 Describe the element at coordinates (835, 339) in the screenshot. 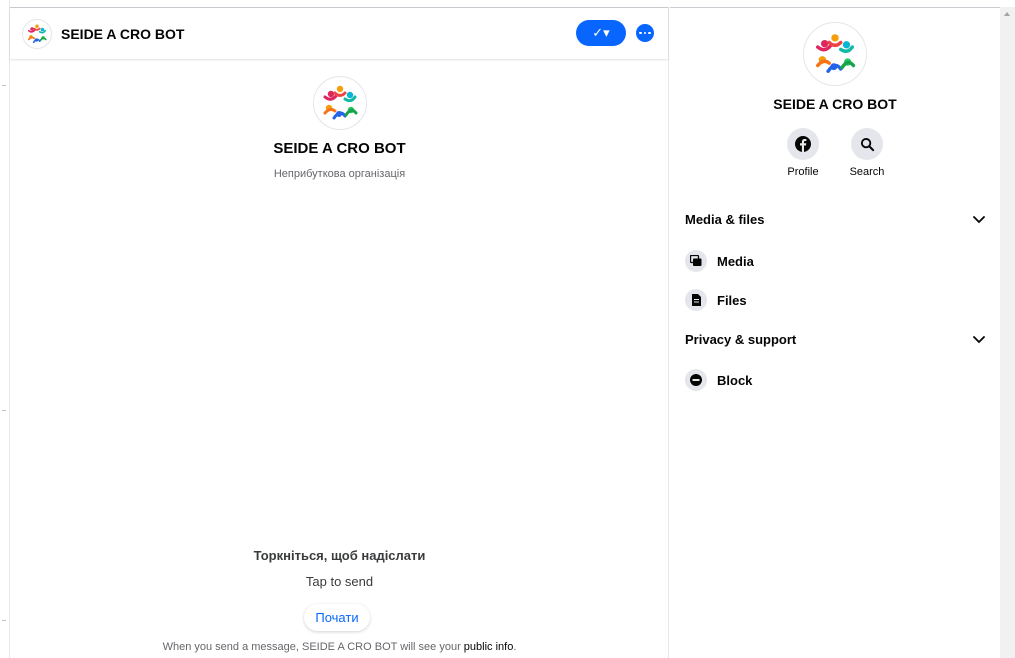

I see `privacy-support-section: Privacy & support` at that location.